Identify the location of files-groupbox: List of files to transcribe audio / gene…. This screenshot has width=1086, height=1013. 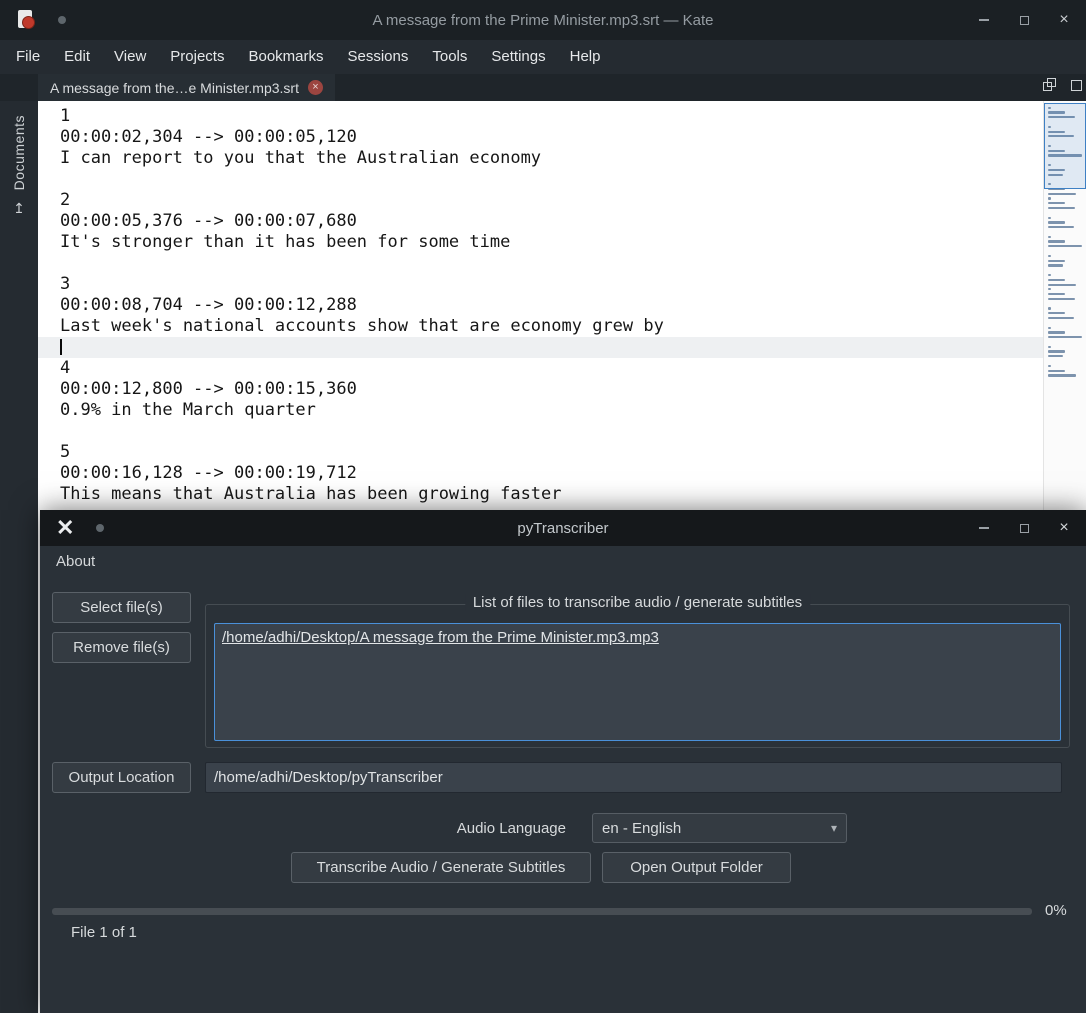
(637, 671).